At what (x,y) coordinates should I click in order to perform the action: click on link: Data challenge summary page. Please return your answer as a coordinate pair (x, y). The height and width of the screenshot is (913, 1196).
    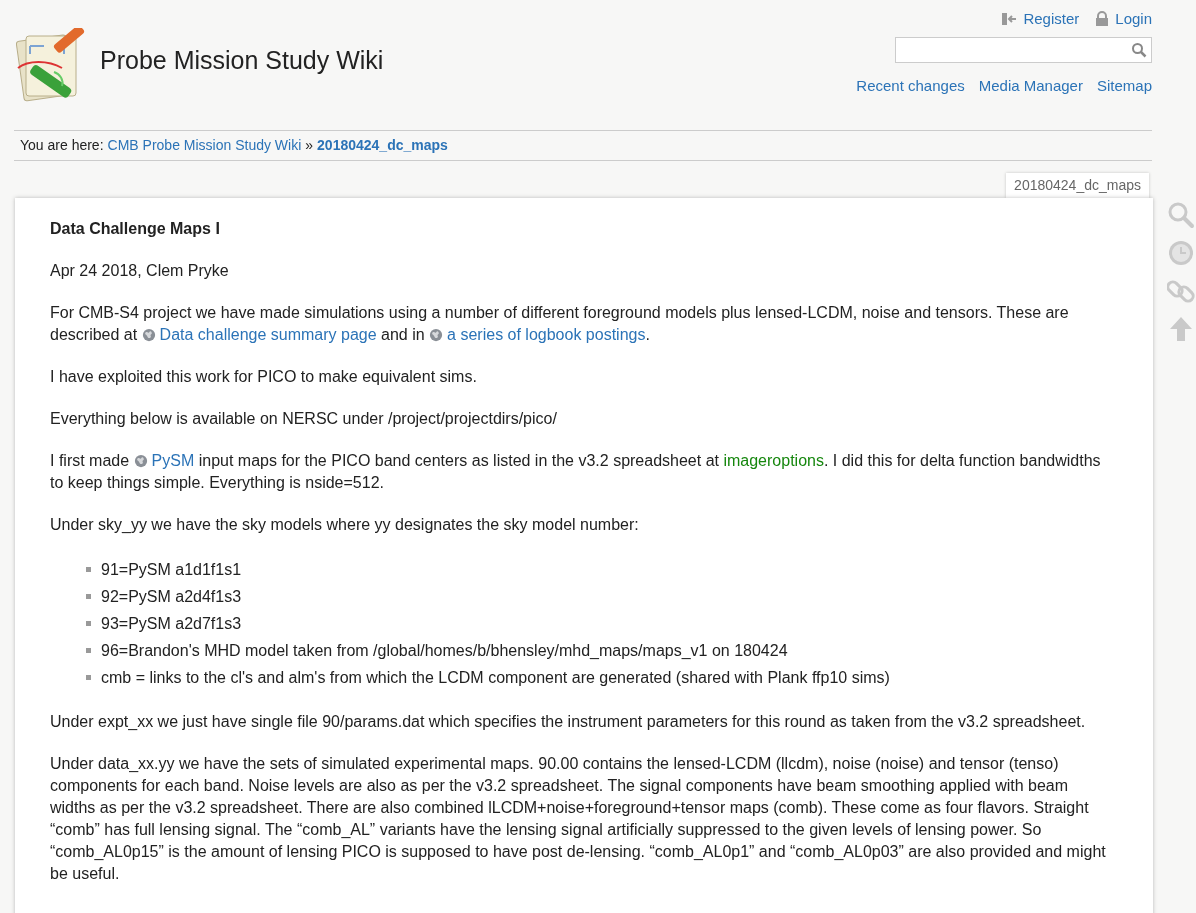
    Looking at the image, I should click on (259, 334).